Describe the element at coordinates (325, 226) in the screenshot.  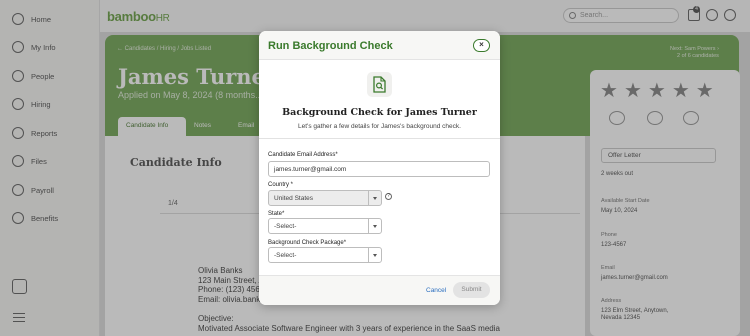
I see `state-select: -Select-` at that location.